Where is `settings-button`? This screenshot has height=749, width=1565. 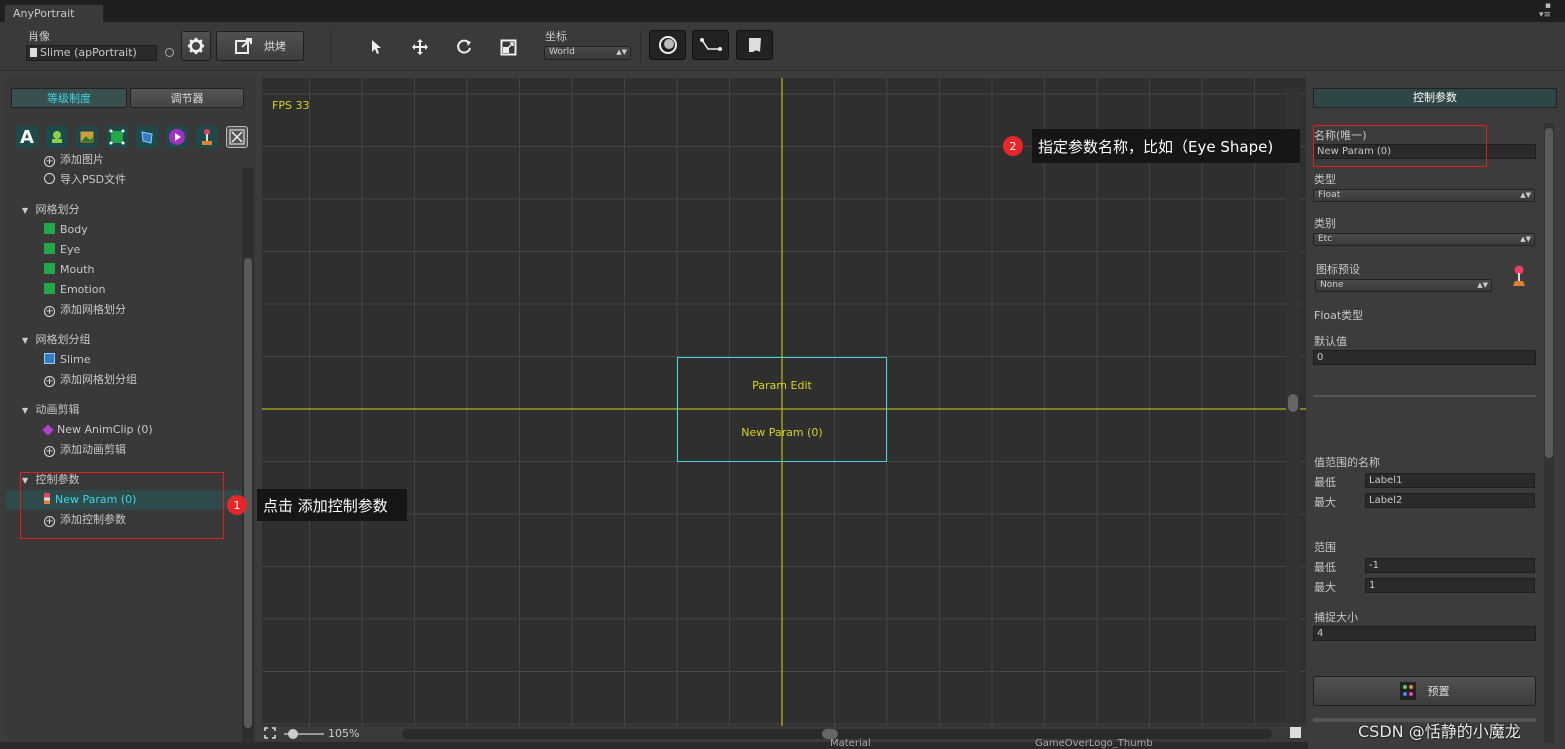
settings-button is located at coordinates (196, 46).